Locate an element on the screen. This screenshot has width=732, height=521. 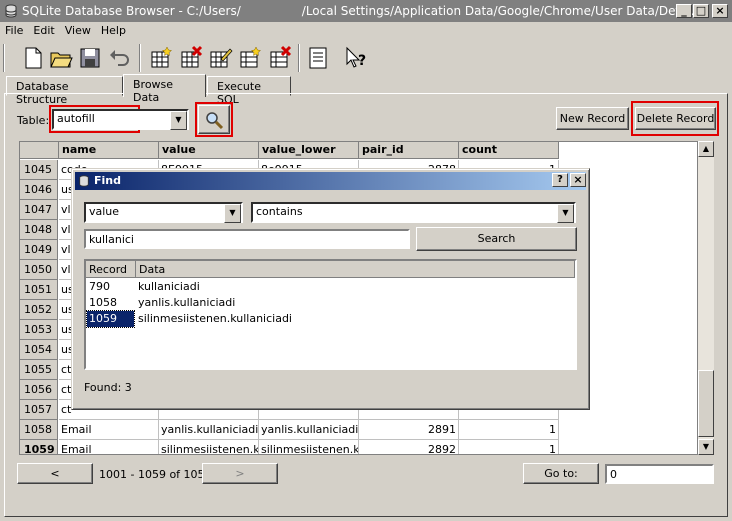
row-header: 1050 is located at coordinates (39, 270).